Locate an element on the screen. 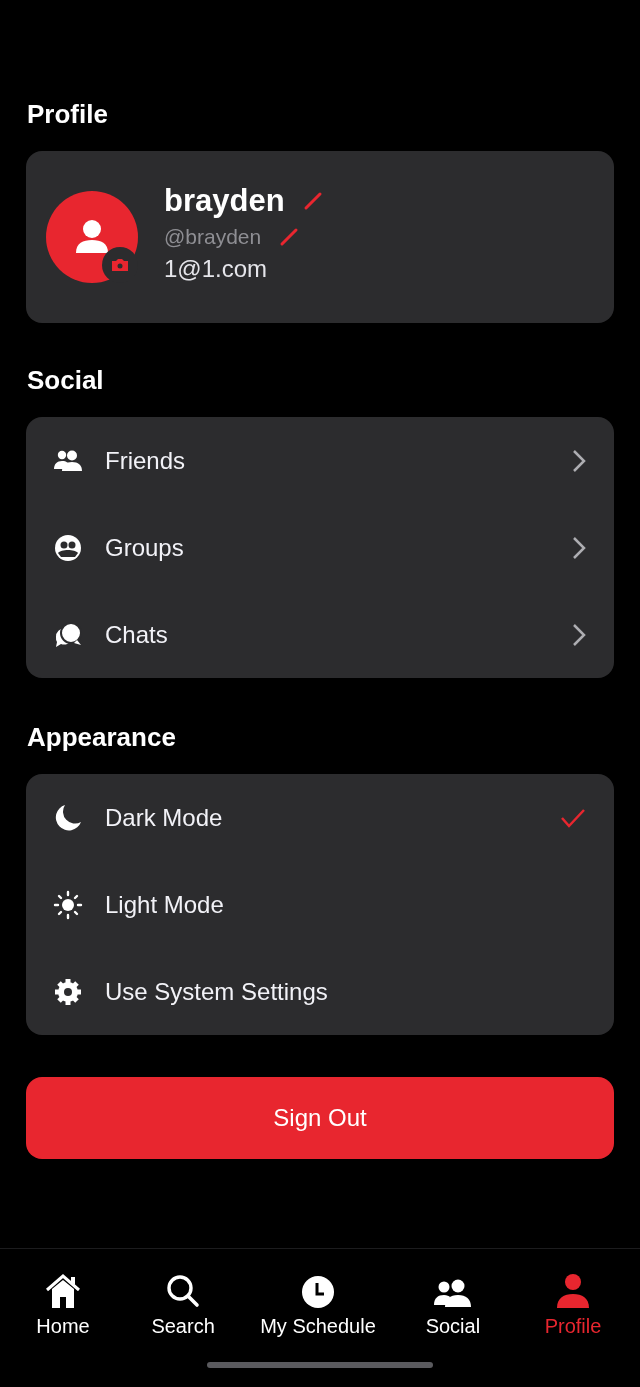 Image resolution: width=640 pixels, height=1387 pixels. user-name: brayden is located at coordinates (224, 201).